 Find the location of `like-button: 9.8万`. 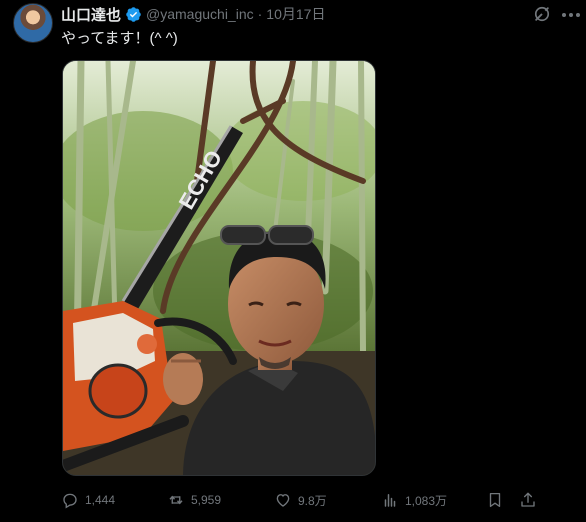

like-button: 9.8万 is located at coordinates (300, 500).